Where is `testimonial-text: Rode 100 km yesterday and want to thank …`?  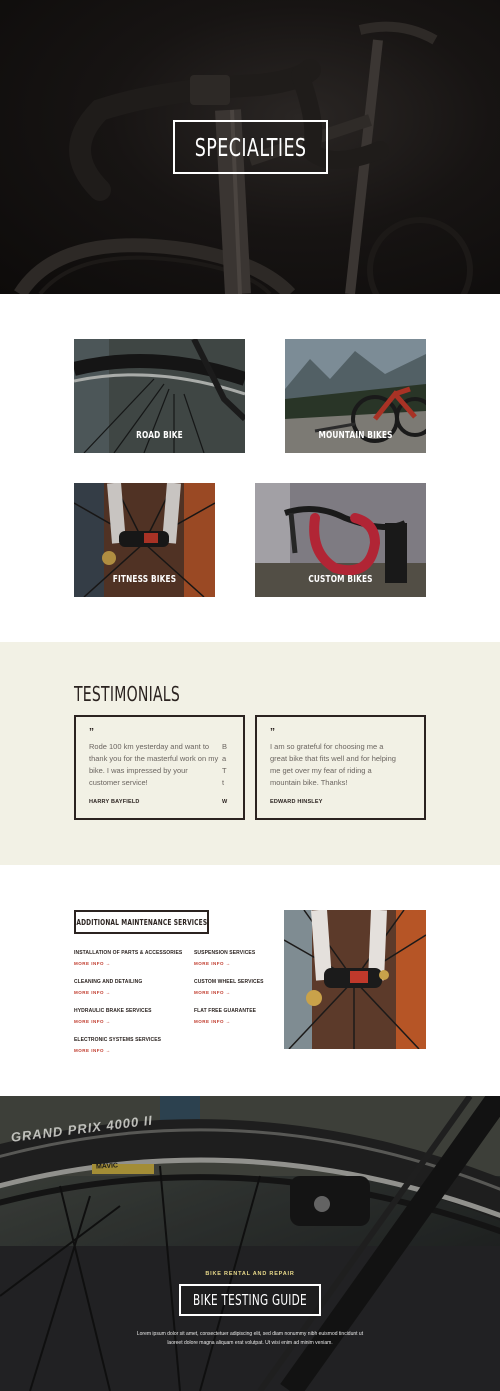 testimonial-text: Rode 100 km yesterday and want to thank … is located at coordinates (154, 764).